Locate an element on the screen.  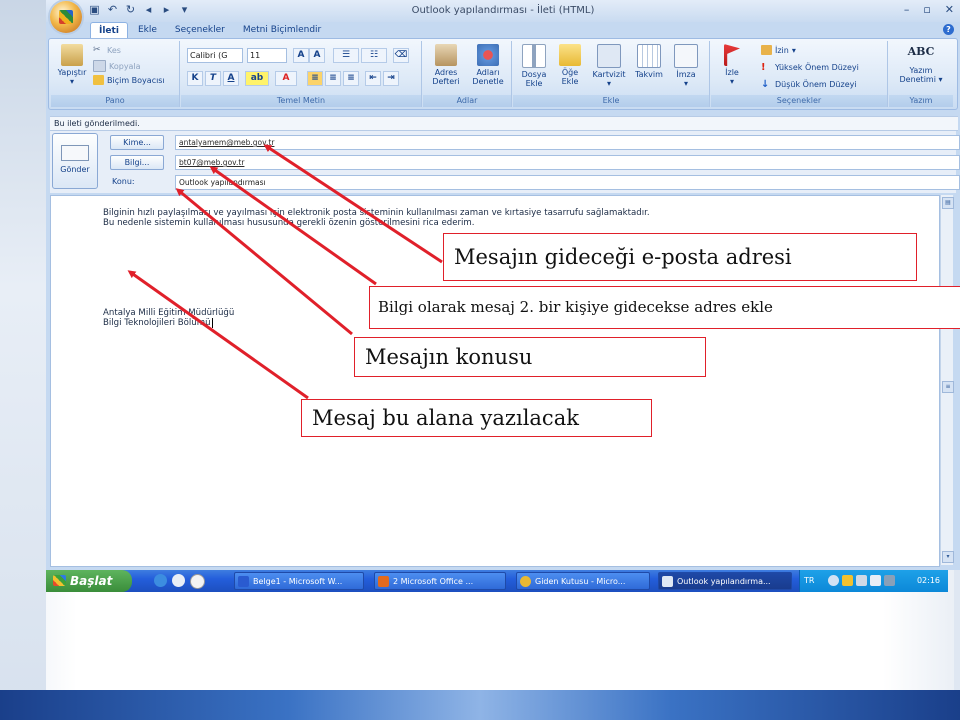
copy-button: Kopyala is located at coordinates (117, 66).